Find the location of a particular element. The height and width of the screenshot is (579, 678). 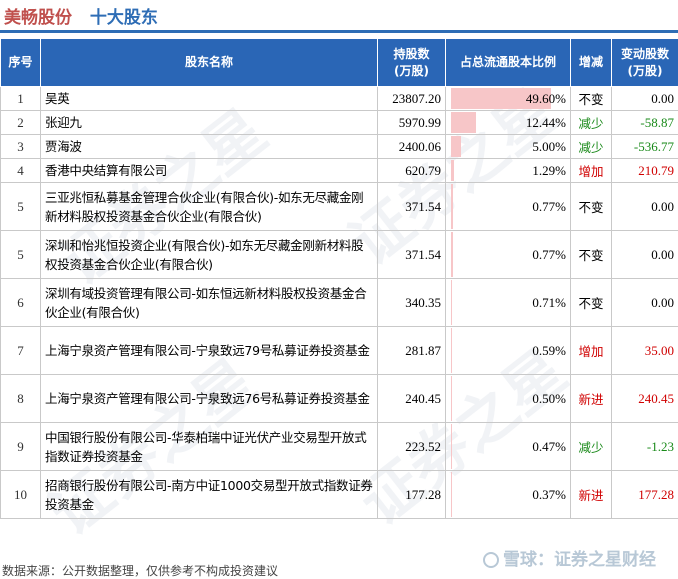

change-amount: -58.87 is located at coordinates (644, 122).